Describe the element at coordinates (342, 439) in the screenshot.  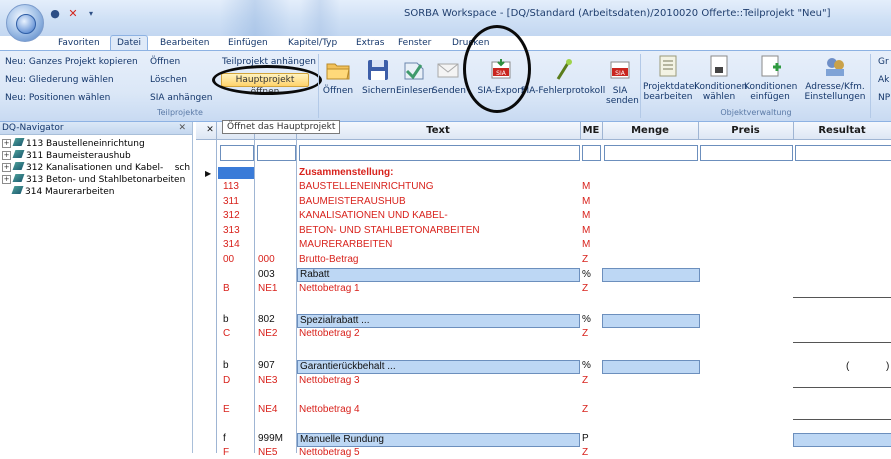
I see `row-text: Manuelle Rundung` at that location.